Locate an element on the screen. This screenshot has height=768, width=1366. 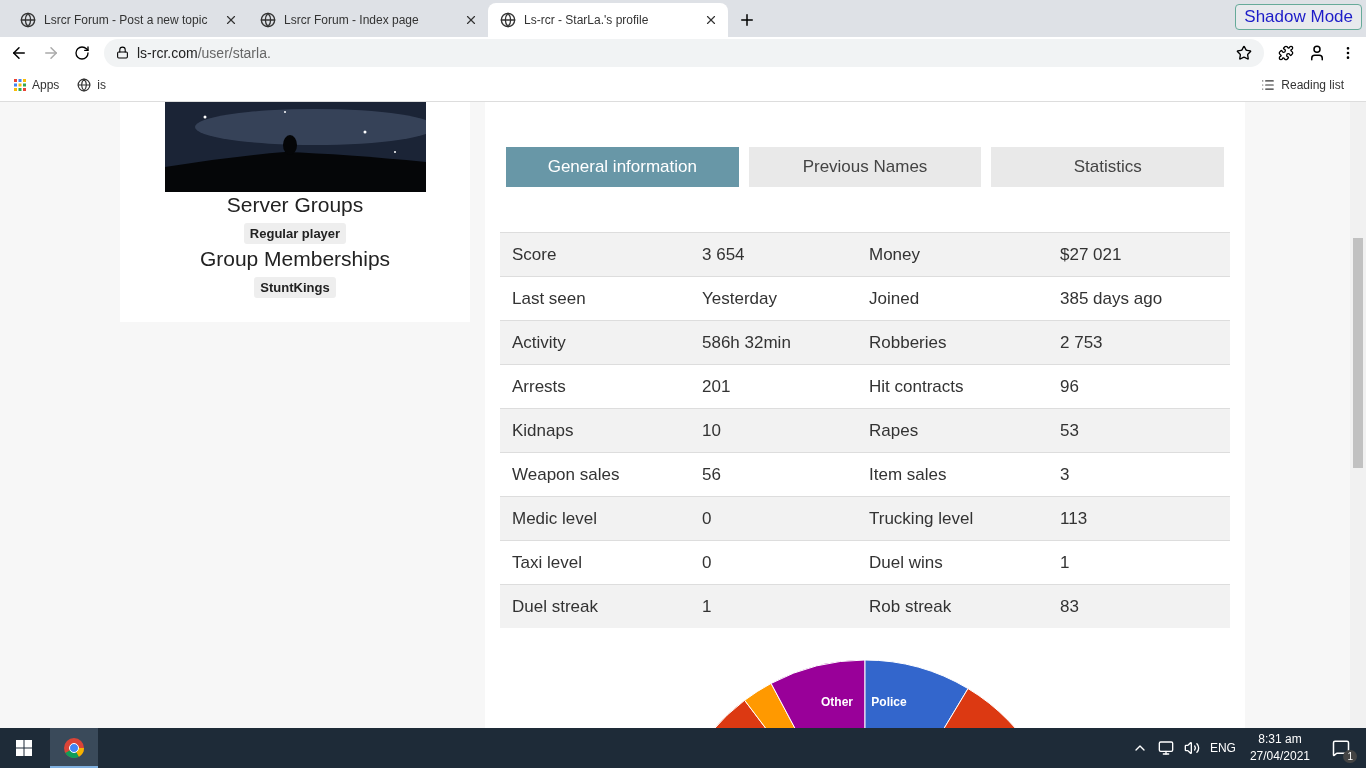
list-icon is located at coordinates (1268, 84).